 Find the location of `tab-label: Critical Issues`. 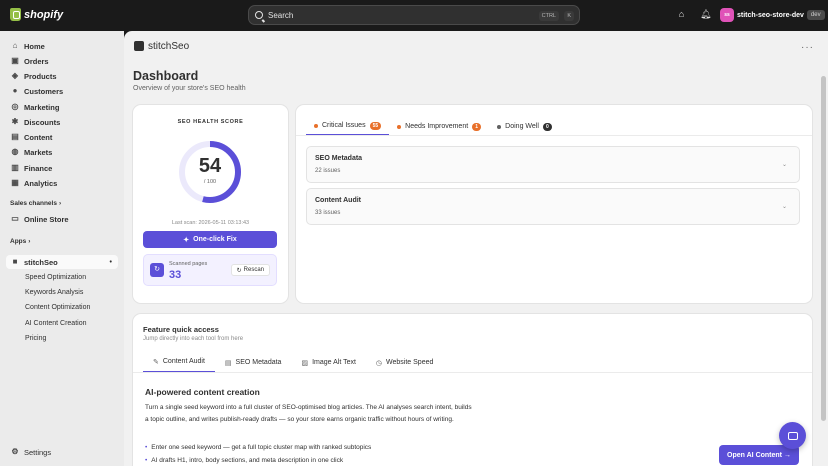

tab-label: Critical Issues is located at coordinates (344, 125).